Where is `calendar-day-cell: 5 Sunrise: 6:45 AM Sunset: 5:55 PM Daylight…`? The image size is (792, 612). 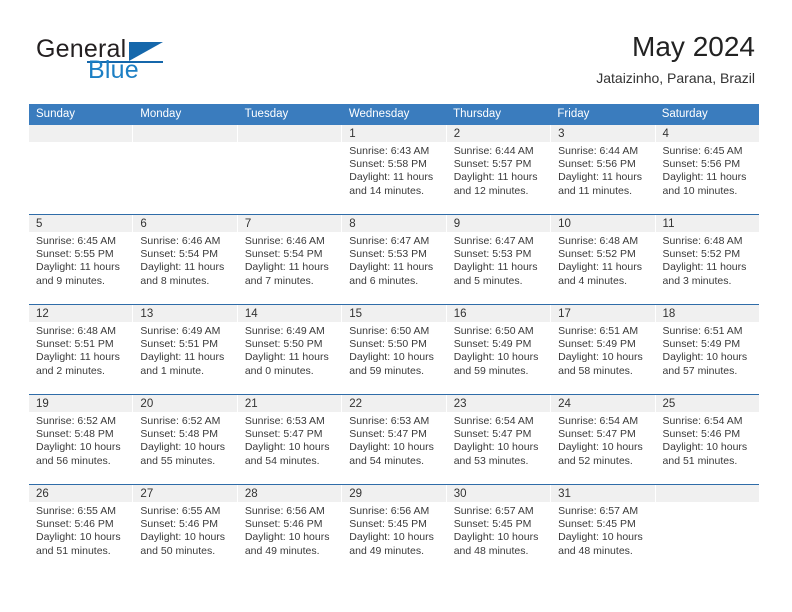 calendar-day-cell: 5 Sunrise: 6:45 AM Sunset: 5:55 PM Daylight… is located at coordinates (81, 259).